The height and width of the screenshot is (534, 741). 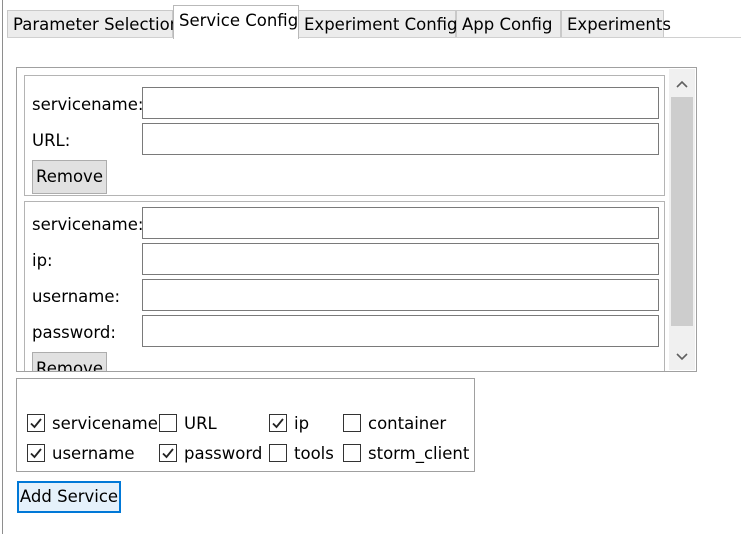 What do you see at coordinates (616, 24) in the screenshot?
I see `tab-experiments: Experiments` at bounding box center [616, 24].